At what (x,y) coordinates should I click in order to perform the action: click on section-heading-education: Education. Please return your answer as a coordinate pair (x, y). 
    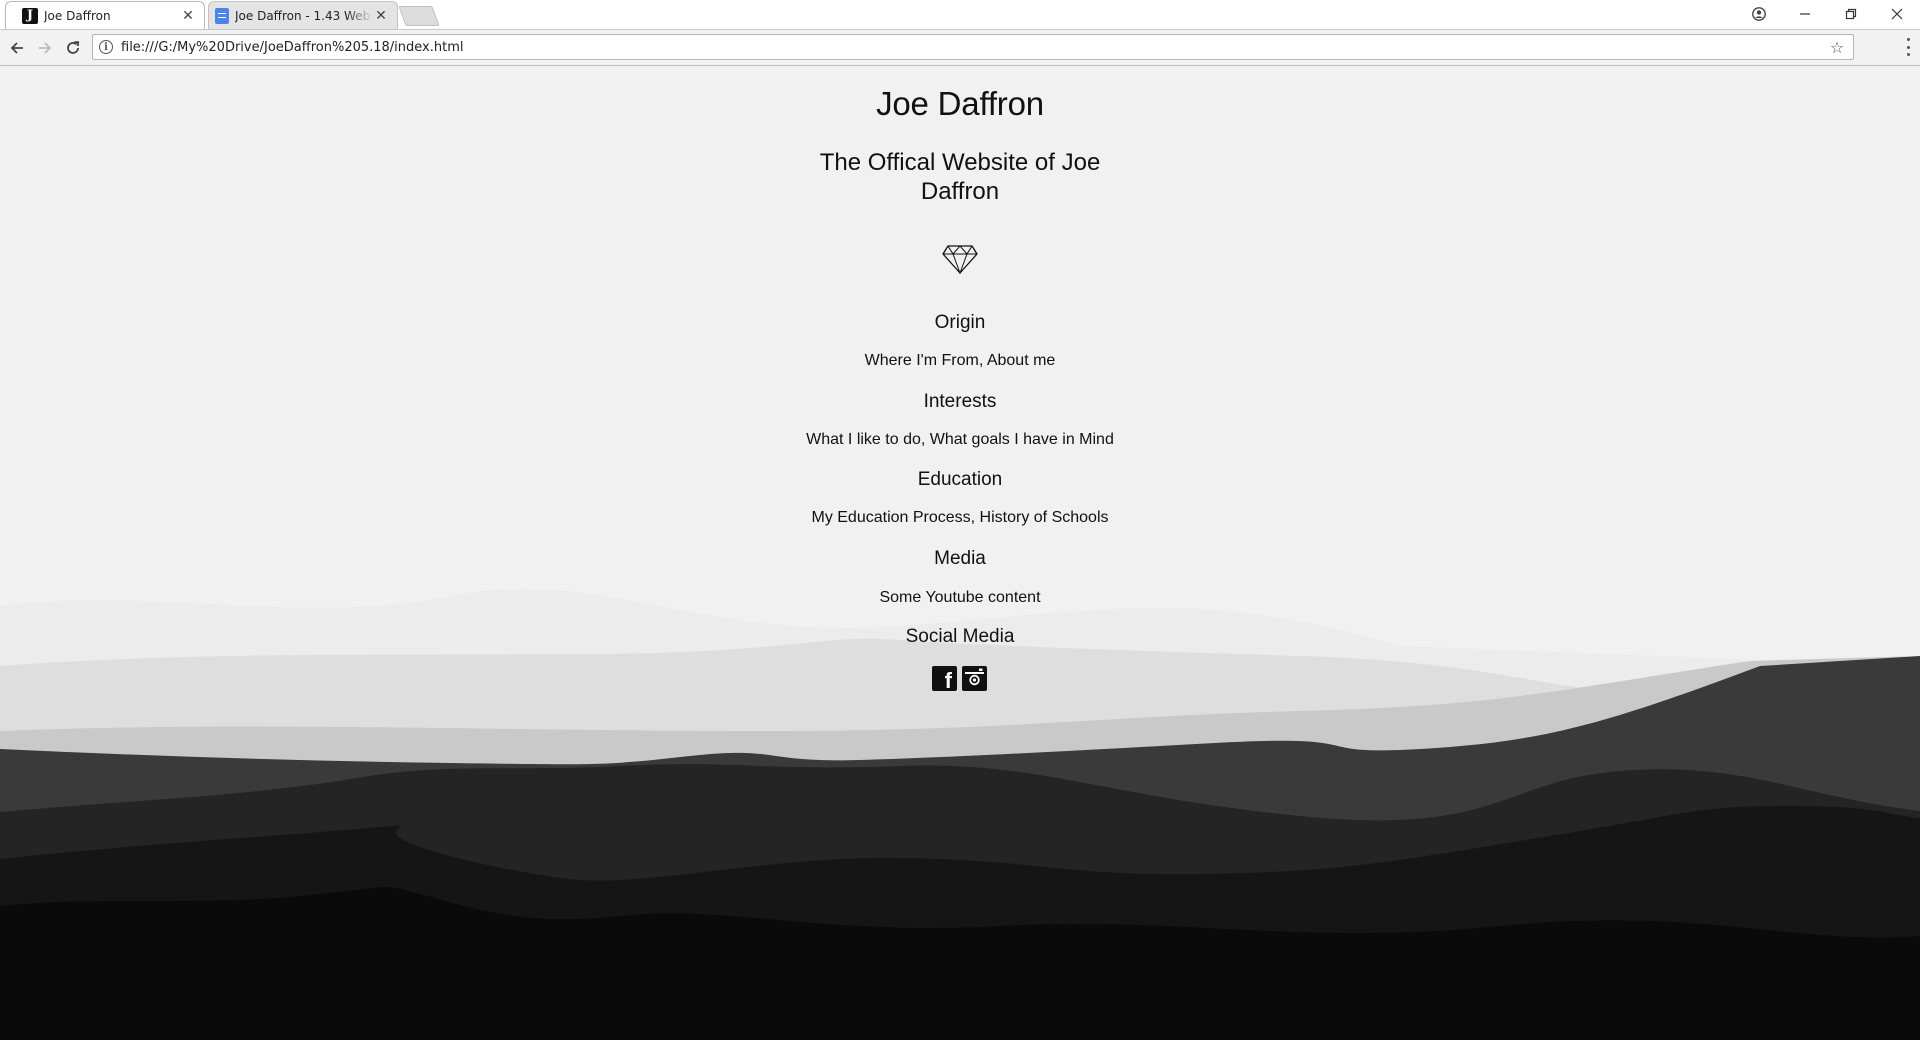
    Looking at the image, I should click on (960, 480).